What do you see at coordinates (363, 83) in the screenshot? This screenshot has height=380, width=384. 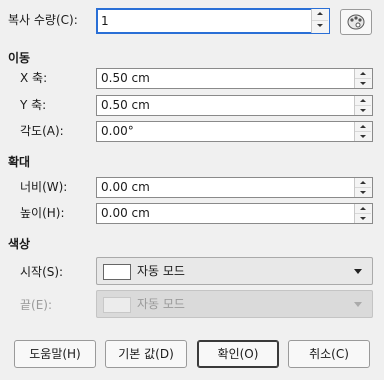 I see `x-axis-decrease-button` at bounding box center [363, 83].